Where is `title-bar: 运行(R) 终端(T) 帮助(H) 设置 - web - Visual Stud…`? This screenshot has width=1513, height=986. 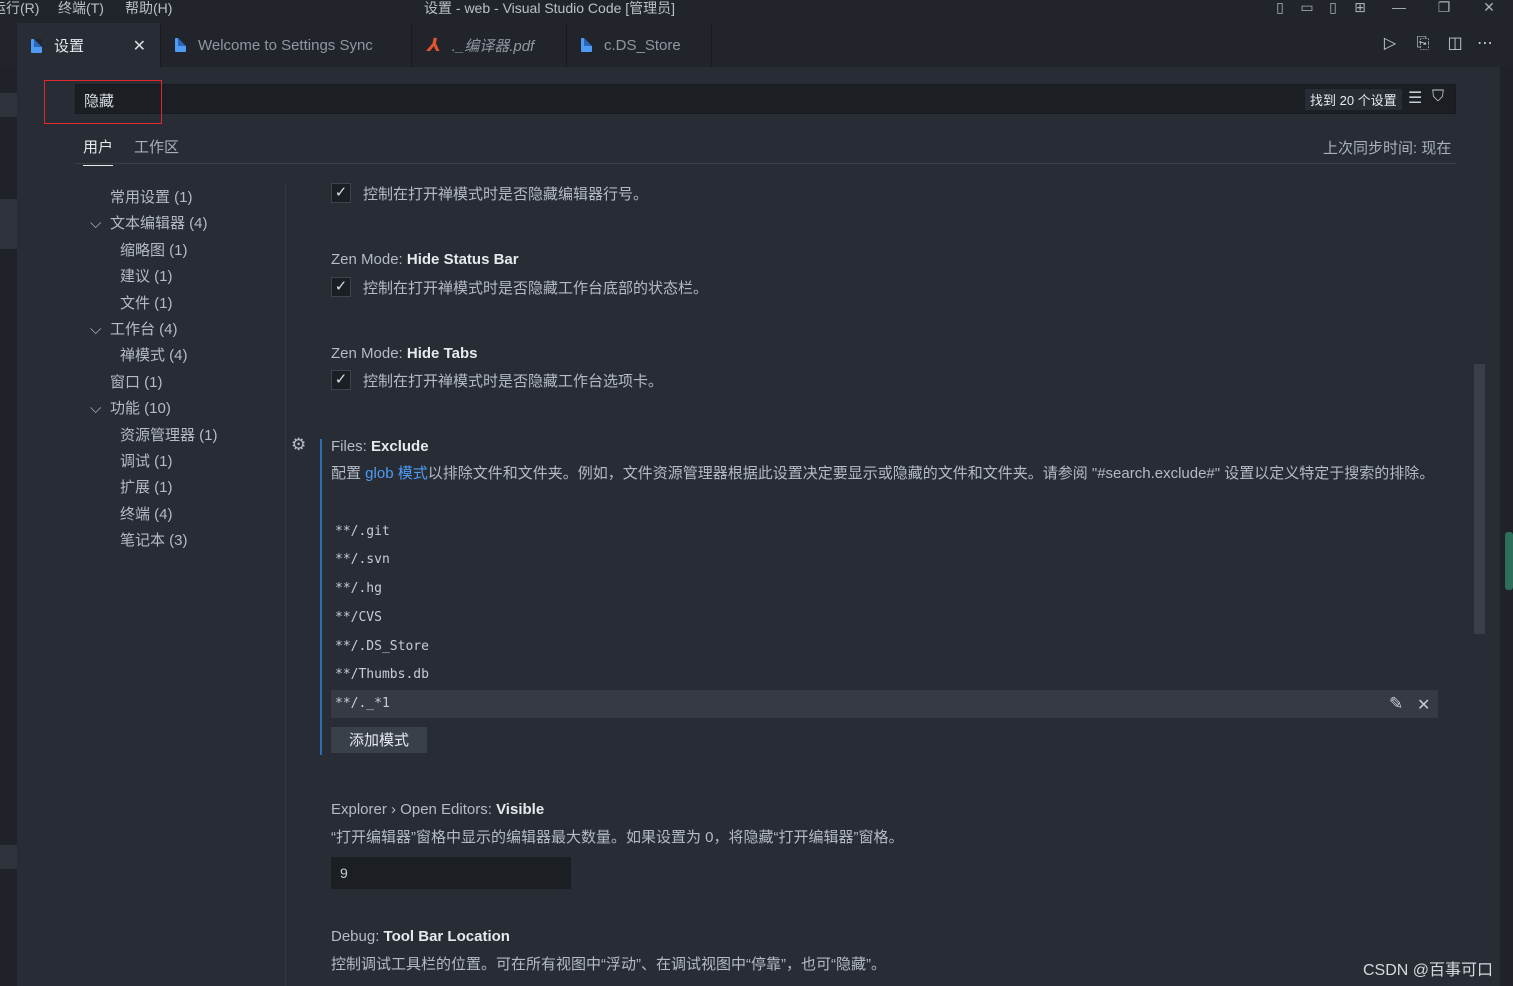
title-bar: 运行(R) 终端(T) 帮助(H) 设置 - web - Visual Stud… is located at coordinates (756, 11).